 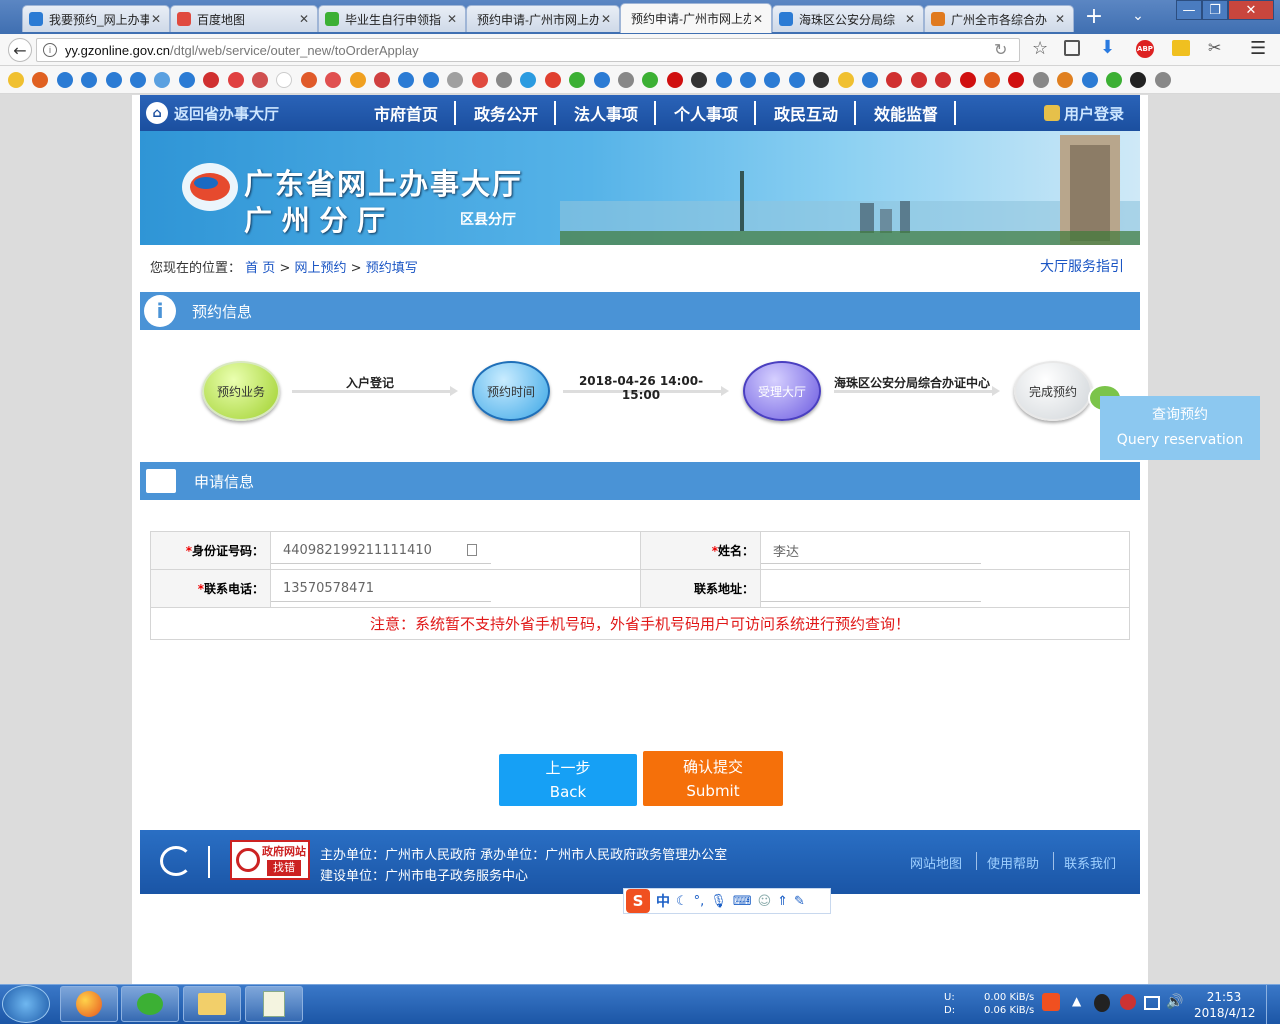 What do you see at coordinates (1094, 16) in the screenshot?
I see `new-tab-button: +` at bounding box center [1094, 16].